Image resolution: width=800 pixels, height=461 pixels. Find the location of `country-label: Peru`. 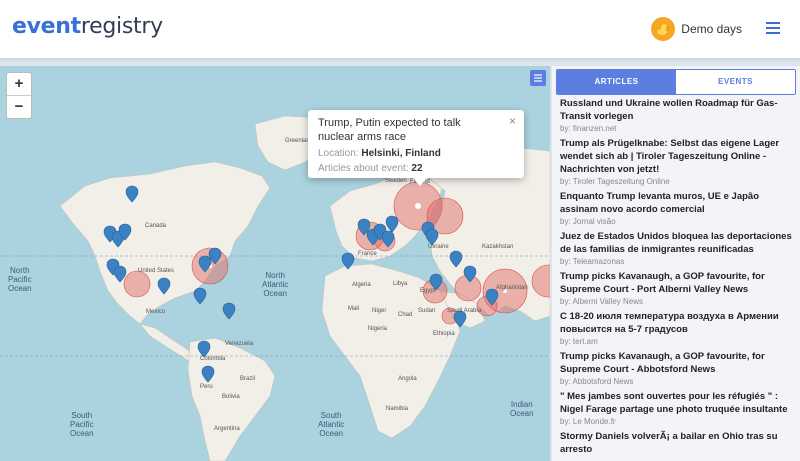

country-label: Peru is located at coordinates (206, 387).